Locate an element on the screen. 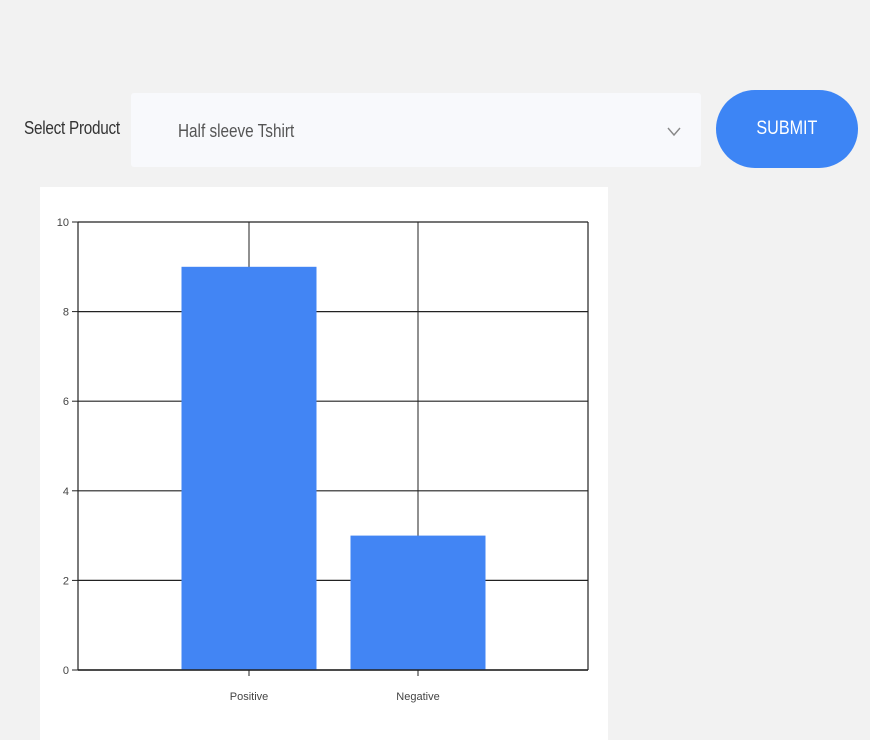 The image size is (870, 740). product-form: Select Product Half sleeve Tshirt SUBMIT is located at coordinates (435, 130).